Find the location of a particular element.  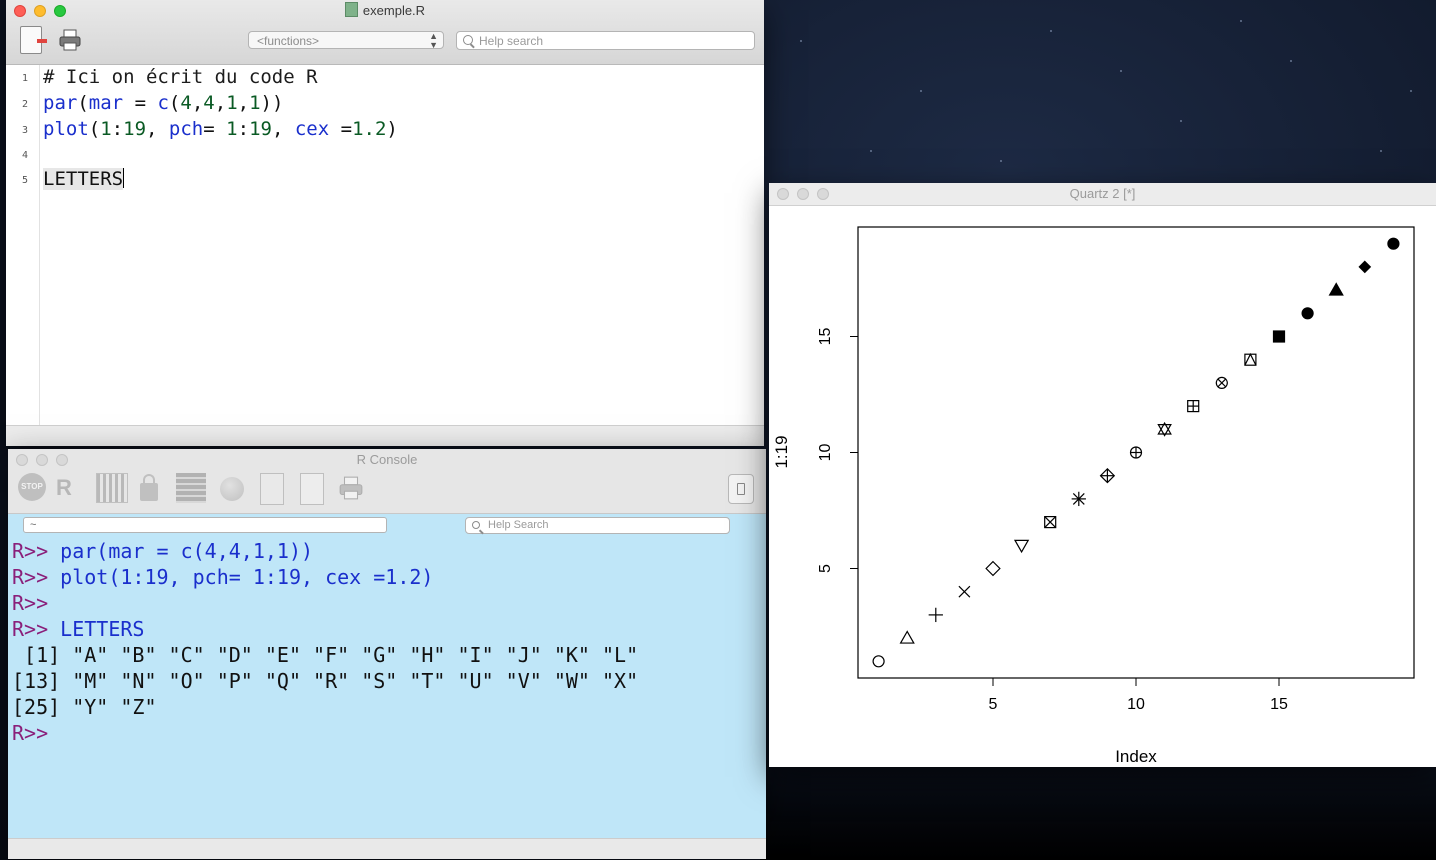

color-circle-icon is located at coordinates (232, 489).